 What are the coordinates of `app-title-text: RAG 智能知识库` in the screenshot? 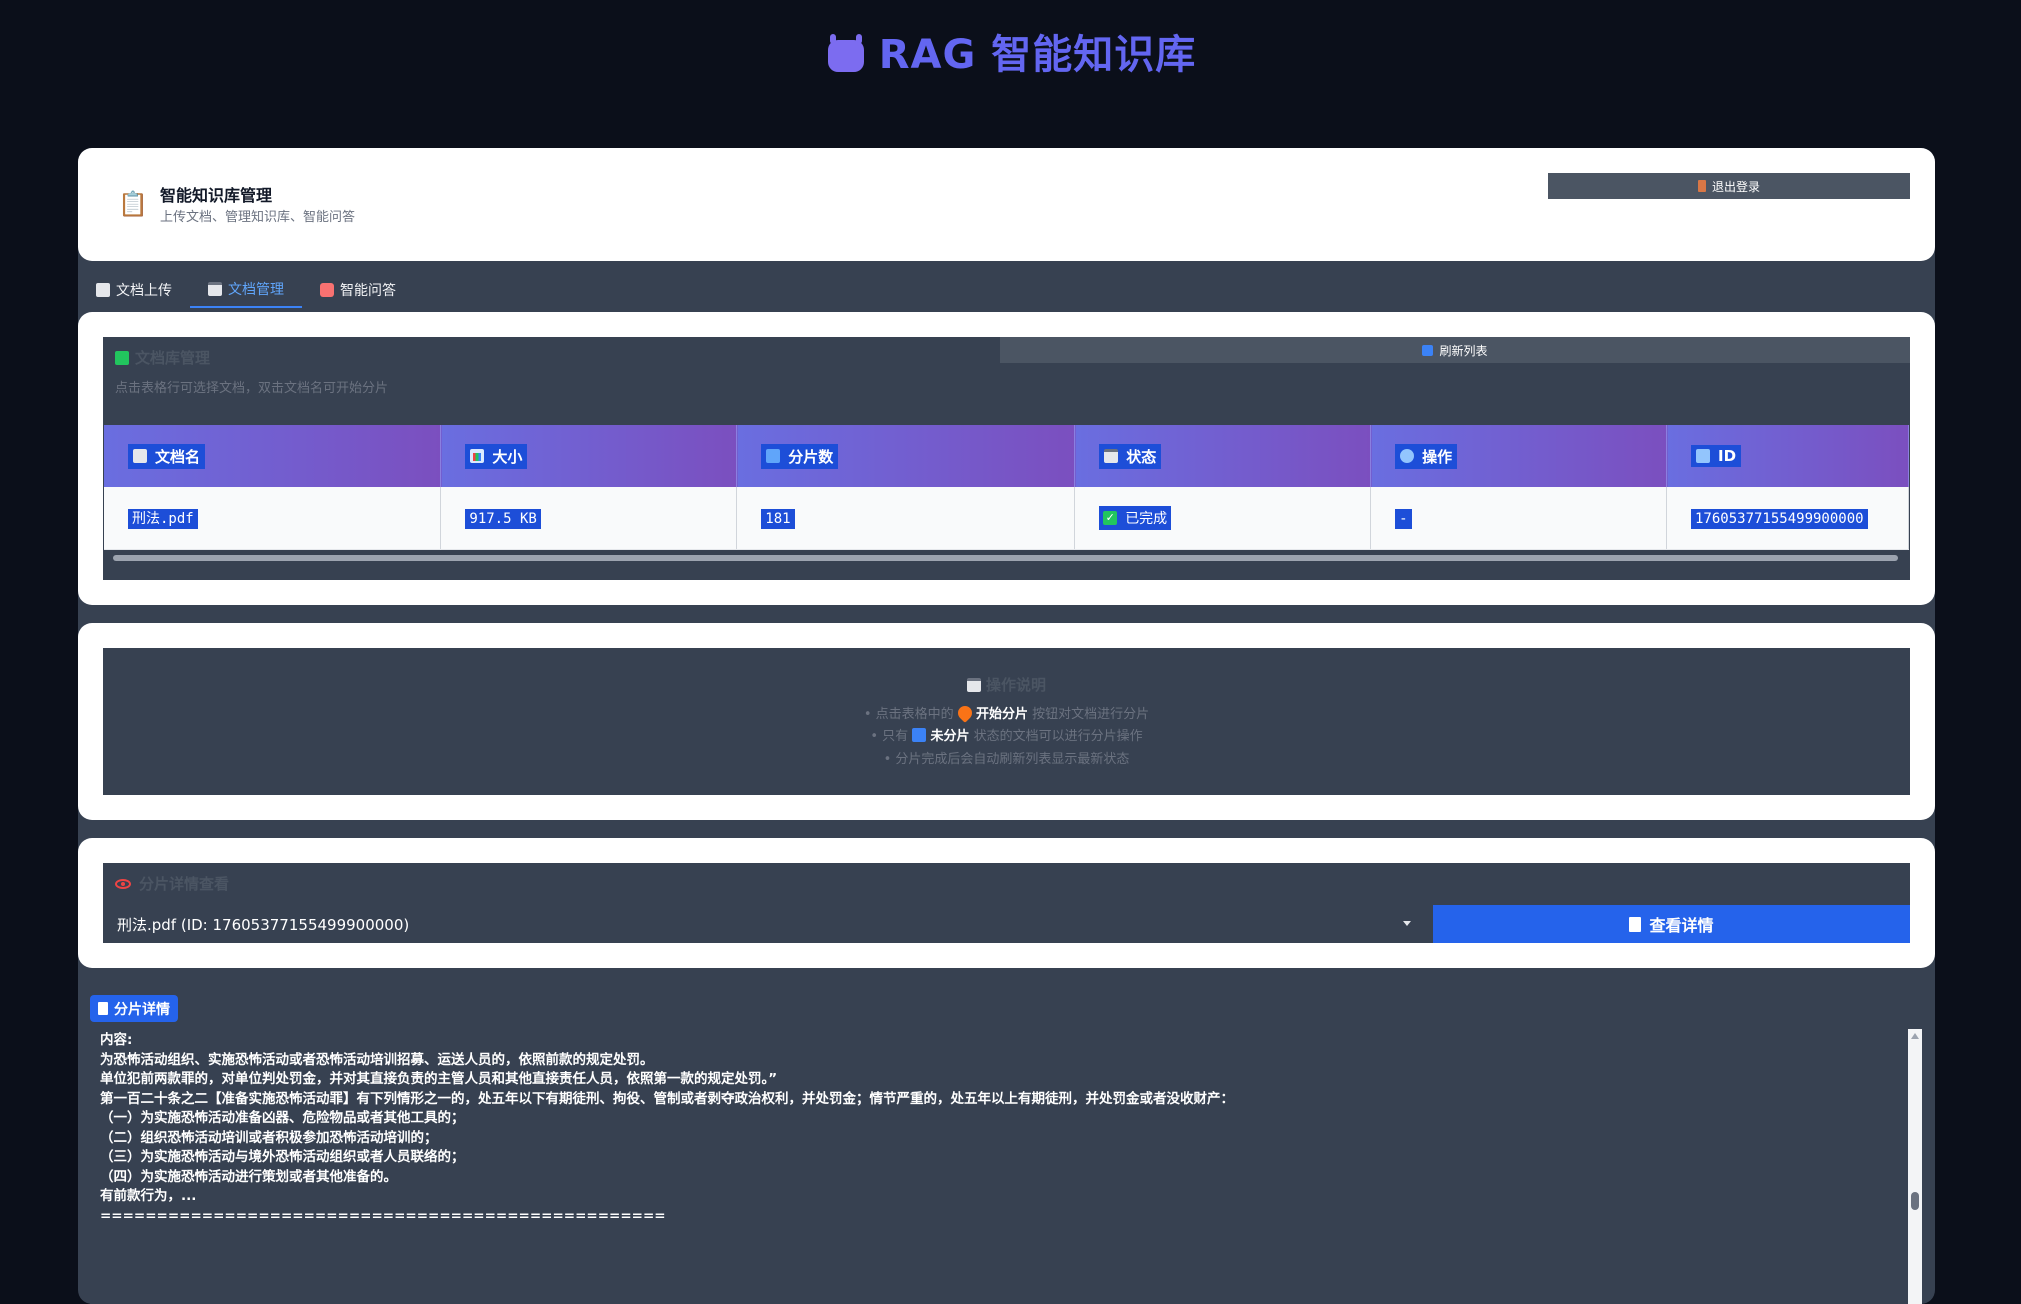 It's located at (1037, 55).